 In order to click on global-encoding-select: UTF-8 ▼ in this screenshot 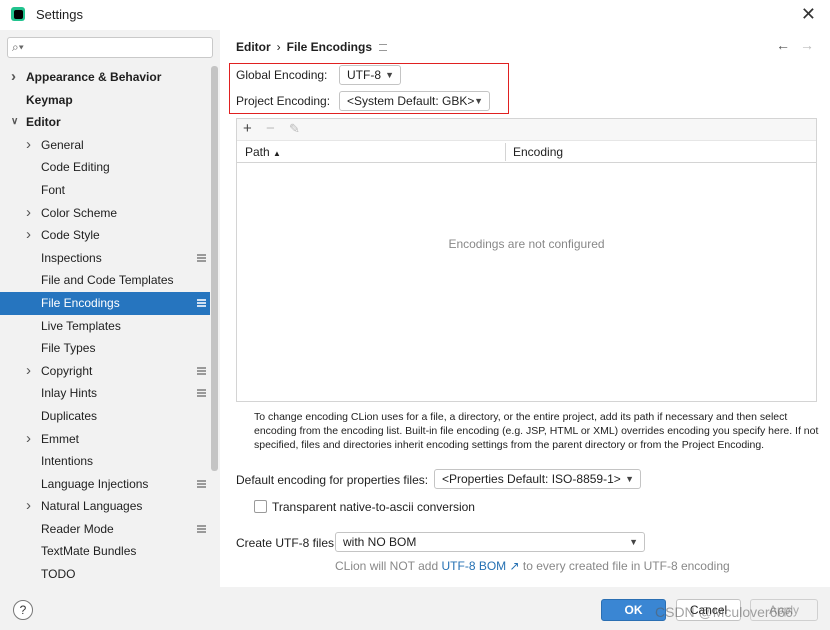, I will do `click(370, 75)`.